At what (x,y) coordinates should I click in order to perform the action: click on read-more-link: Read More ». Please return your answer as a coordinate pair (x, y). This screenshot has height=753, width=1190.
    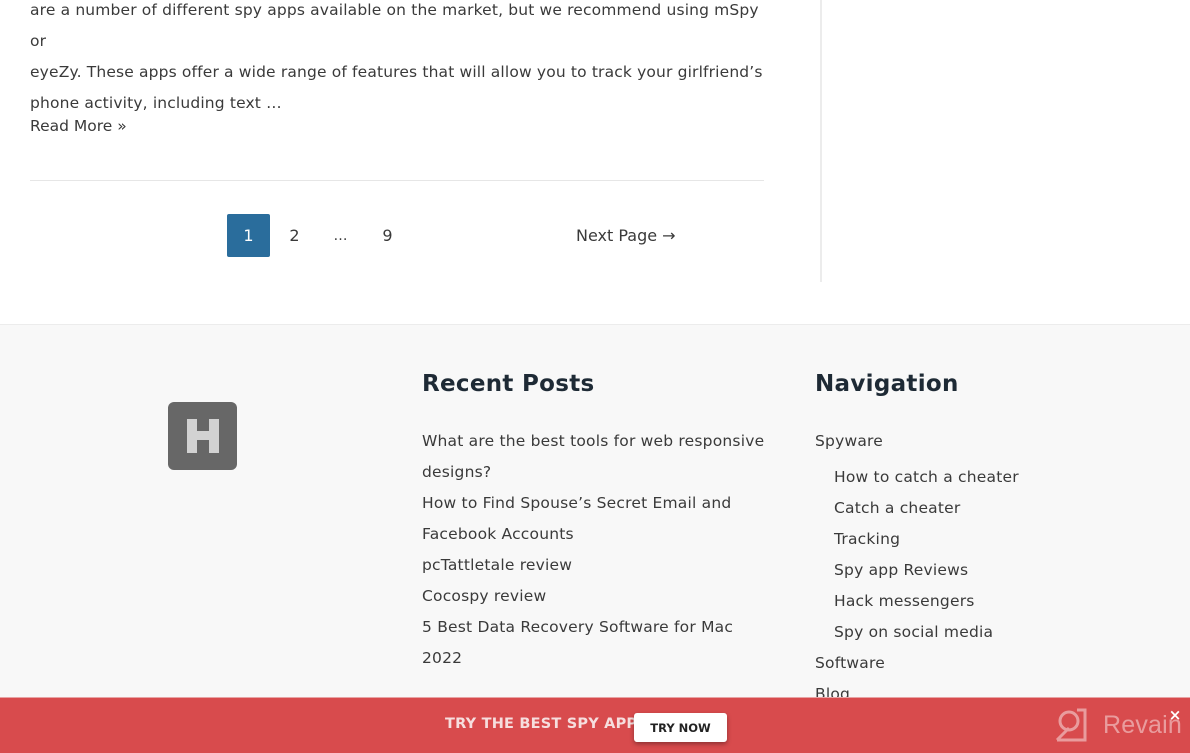
    Looking at the image, I should click on (78, 126).